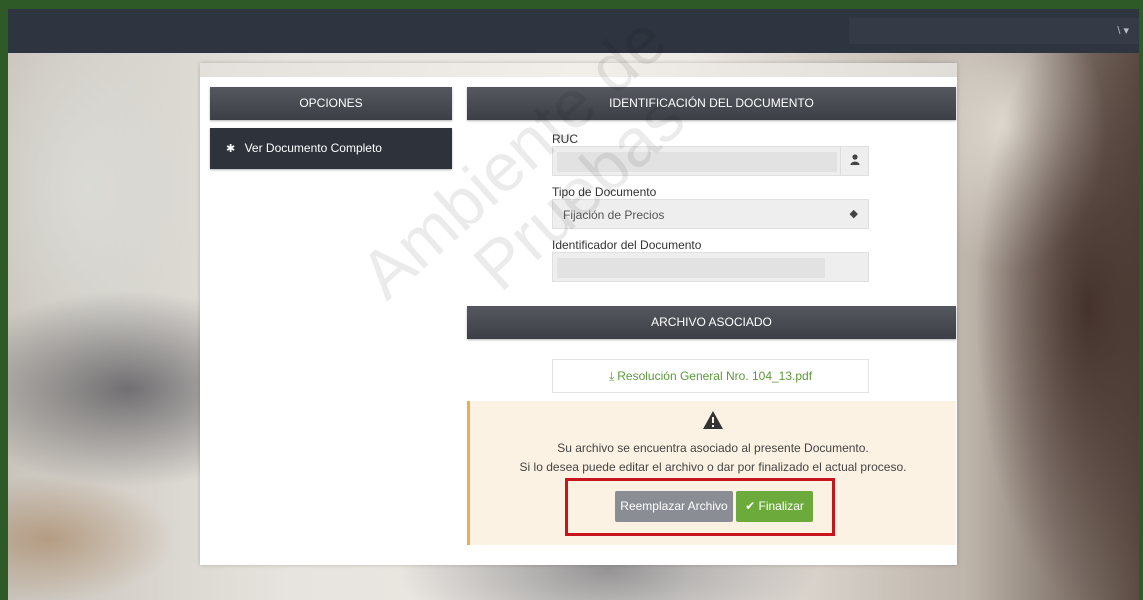 The height and width of the screenshot is (600, 1143). What do you see at coordinates (611, 376) in the screenshot?
I see `download-icon: ⤓` at bounding box center [611, 376].